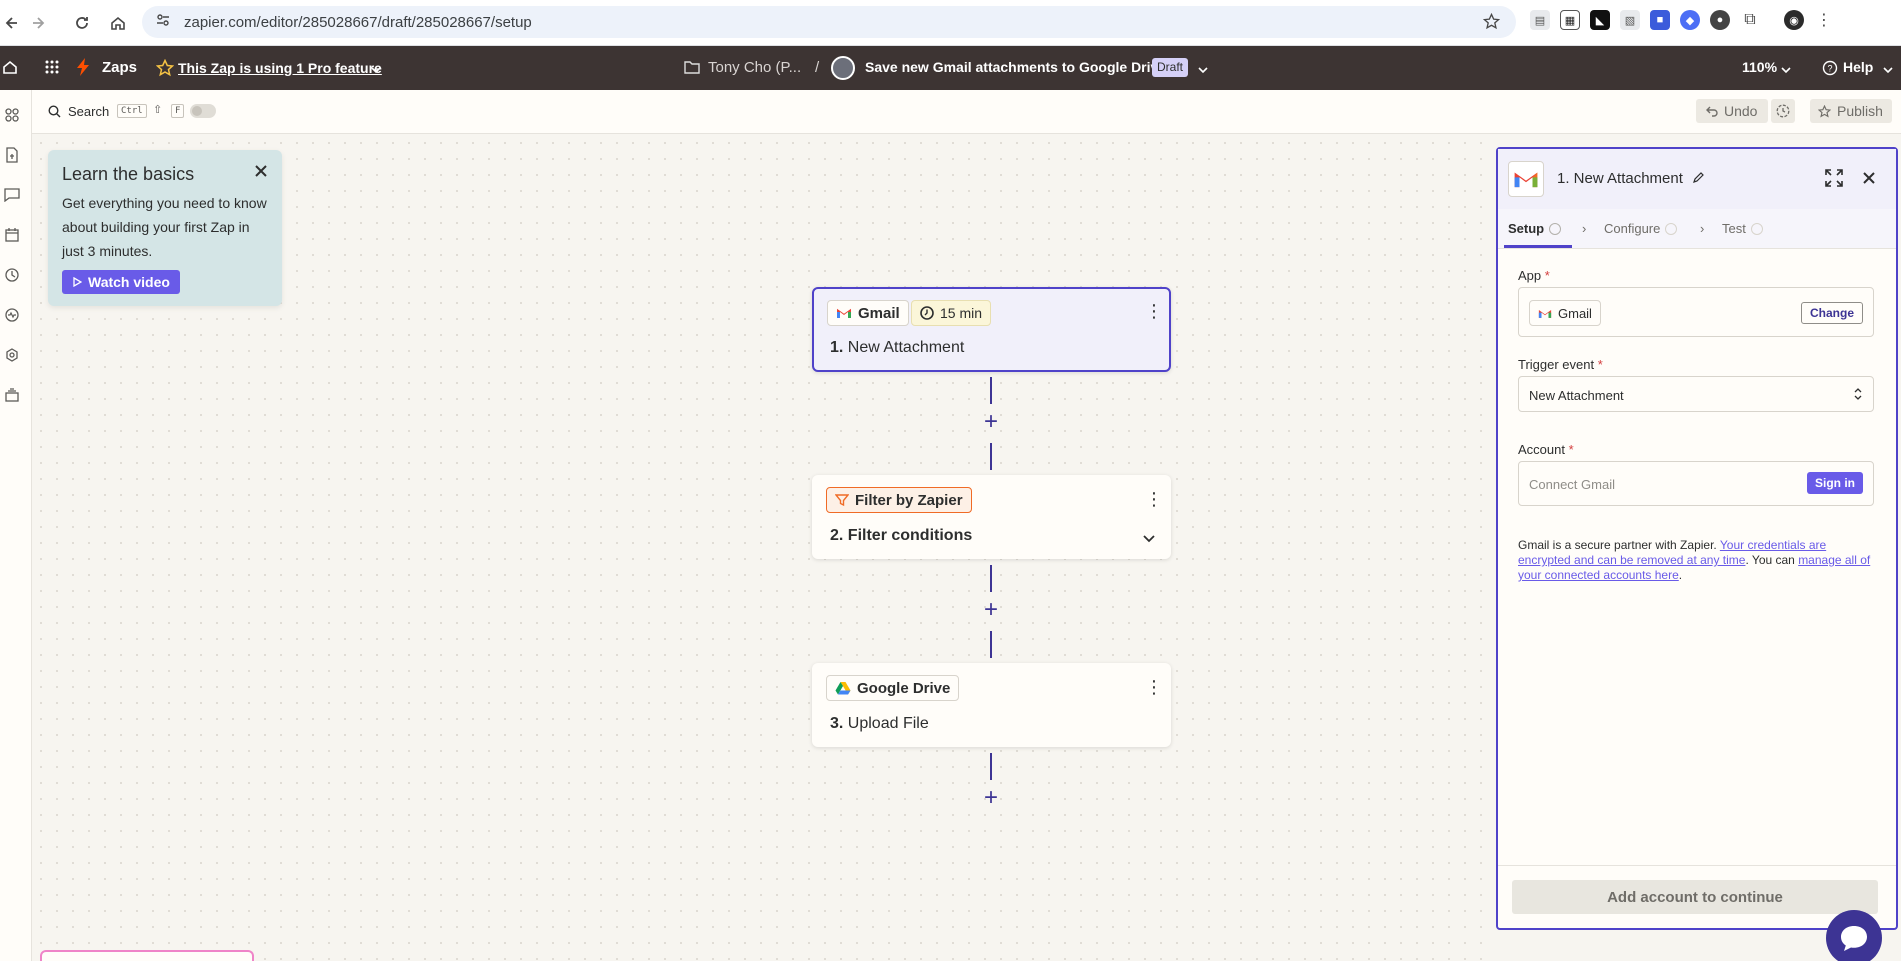  I want to click on account-field: Connect Gmail Sign in, so click(1696, 483).